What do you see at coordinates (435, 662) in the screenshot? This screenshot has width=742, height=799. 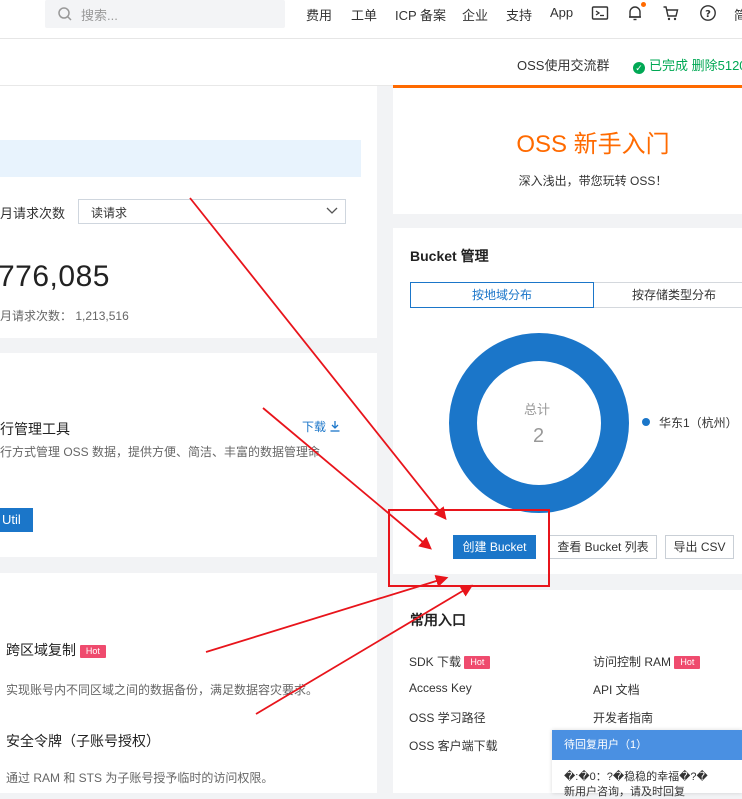 I see `entry-label: SDK 下载` at bounding box center [435, 662].